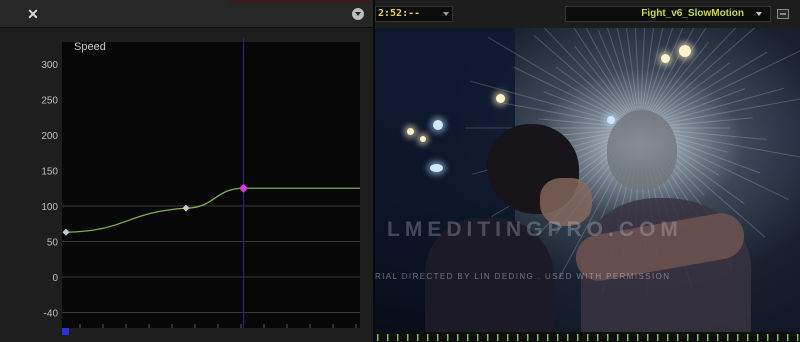 The image size is (800, 342). What do you see at coordinates (49, 101) in the screenshot?
I see `y-tick-label: 250` at bounding box center [49, 101].